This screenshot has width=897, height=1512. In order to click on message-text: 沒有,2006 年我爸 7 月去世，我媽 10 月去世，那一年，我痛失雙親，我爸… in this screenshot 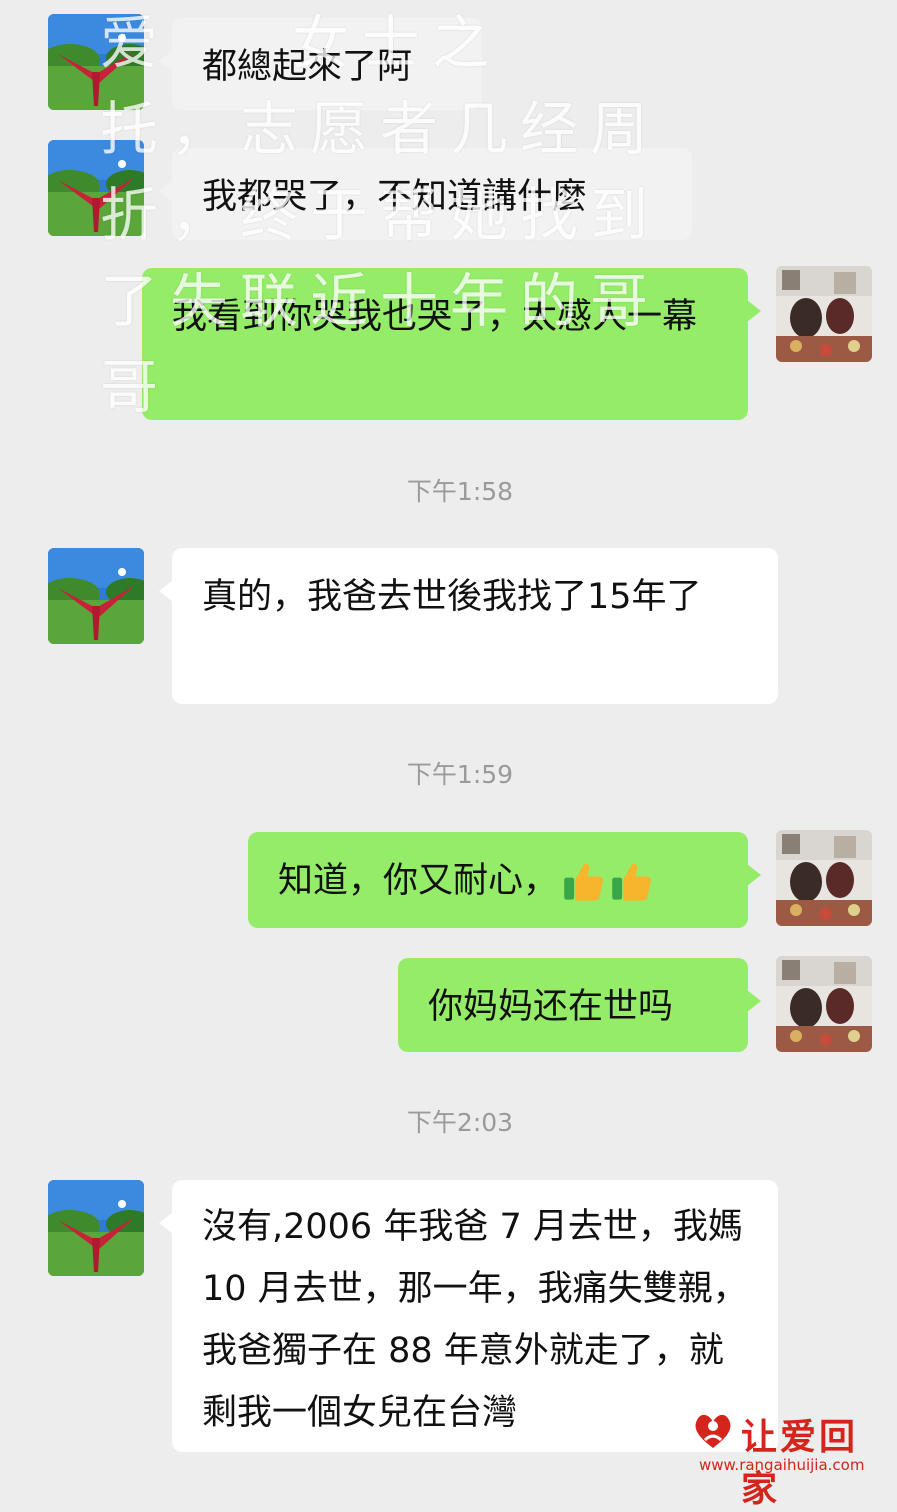, I will do `click(475, 1320)`.